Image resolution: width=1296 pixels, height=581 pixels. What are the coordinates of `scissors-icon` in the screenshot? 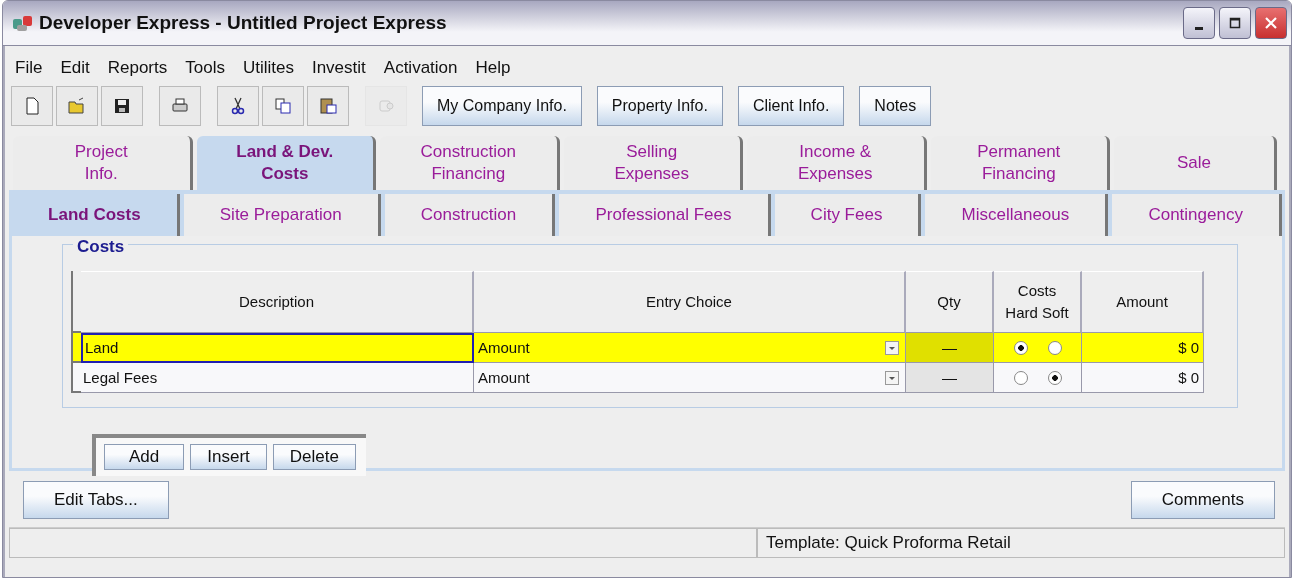 It's located at (238, 106).